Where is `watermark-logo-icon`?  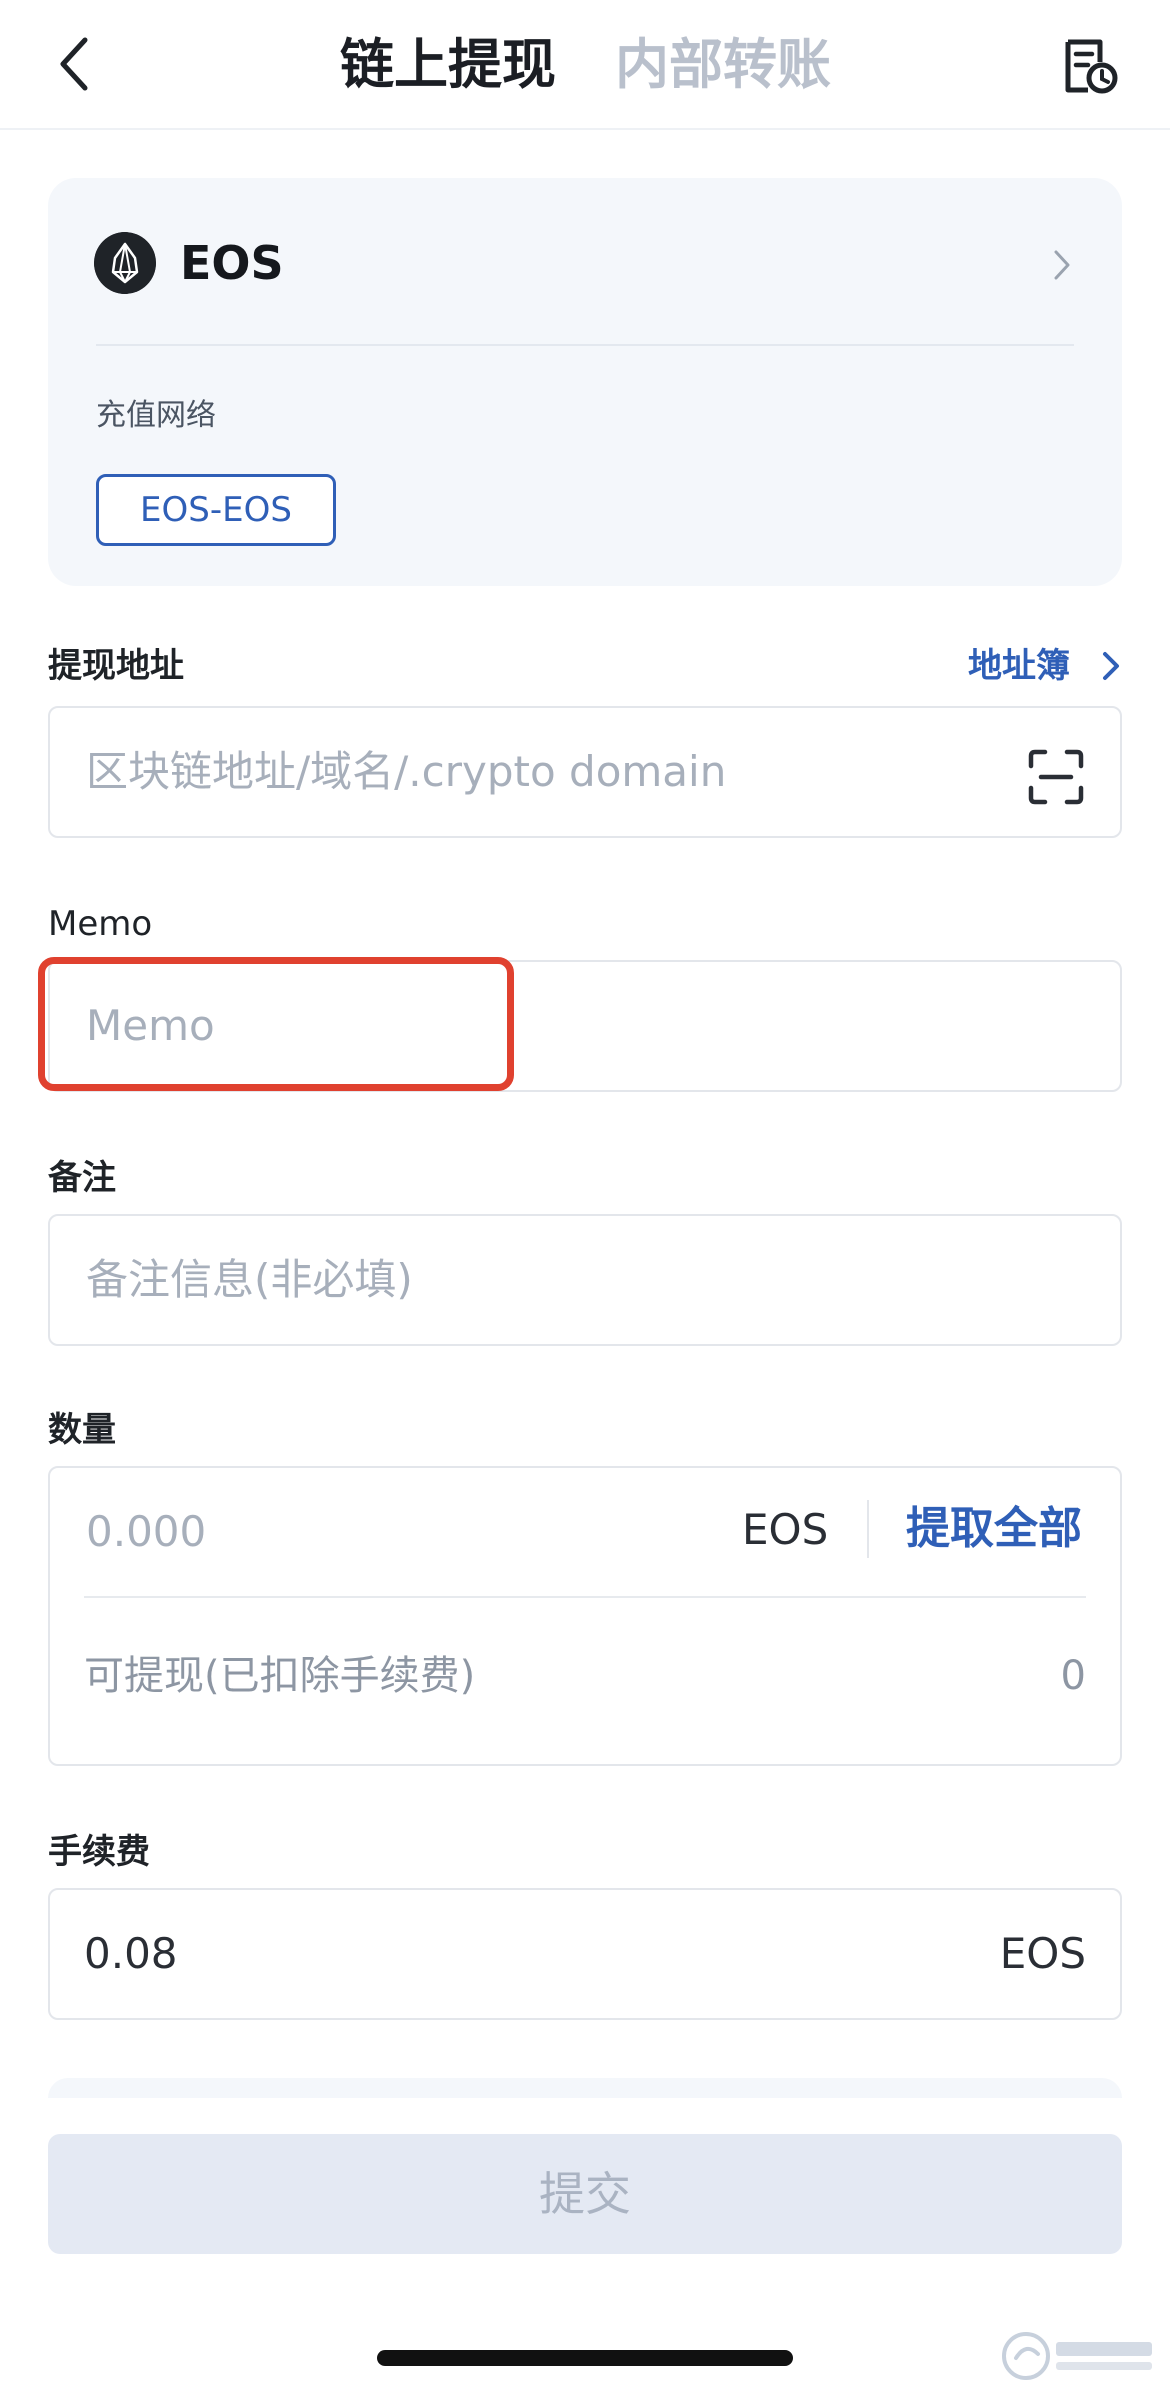
watermark-logo-icon is located at coordinates (1077, 2356).